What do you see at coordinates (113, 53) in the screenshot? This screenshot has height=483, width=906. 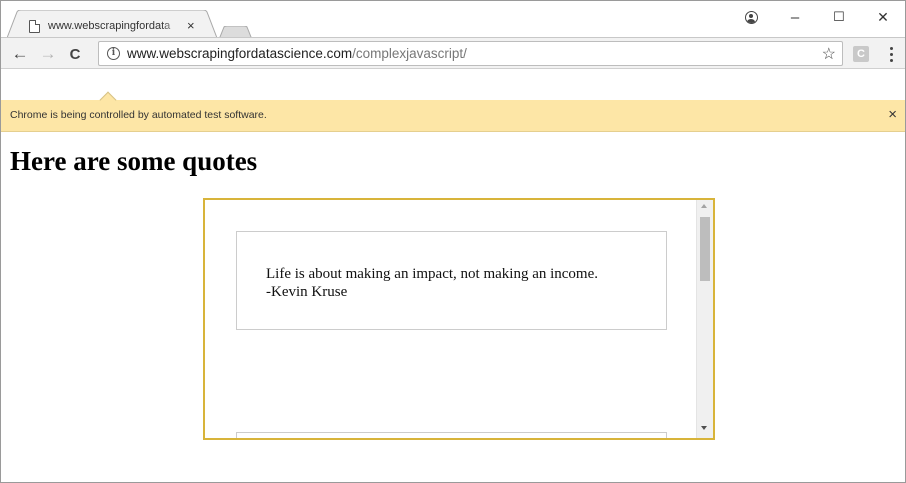 I see `info-icon: i` at bounding box center [113, 53].